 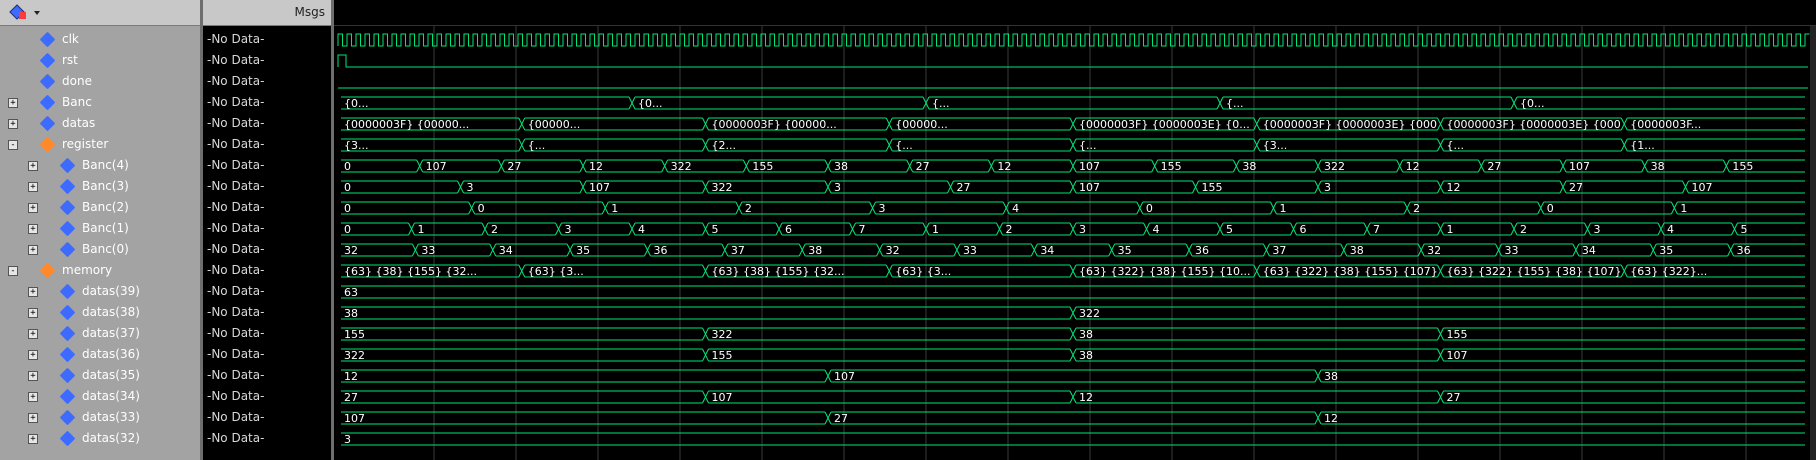 I want to click on bus-value: 6, so click(x=1303, y=229).